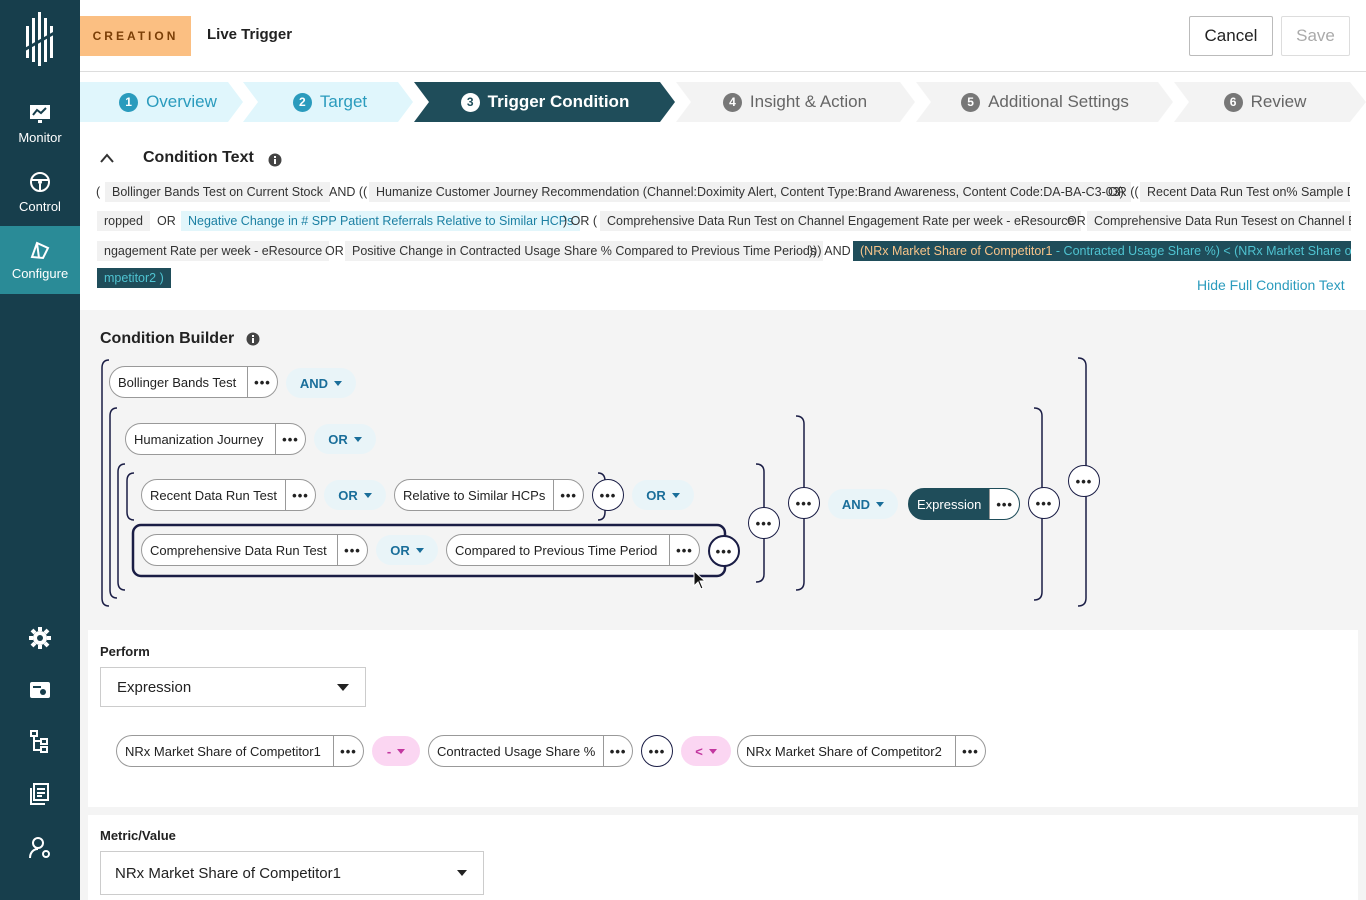 The height and width of the screenshot is (900, 1366). I want to click on expr-nrx-competitor2: NRx Market Share of Competitor2 •••, so click(861, 751).